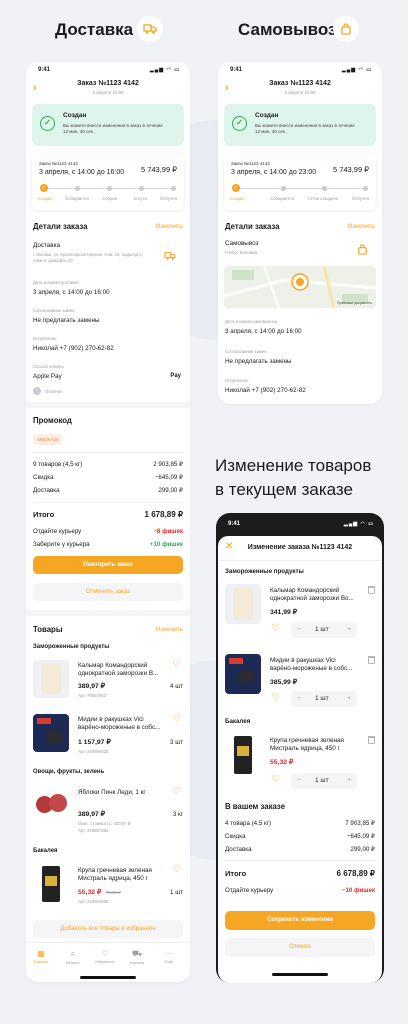 This screenshot has width=408, height=1024. What do you see at coordinates (93, 901) in the screenshot?
I see `product-article: Арт. 234563536` at bounding box center [93, 901].